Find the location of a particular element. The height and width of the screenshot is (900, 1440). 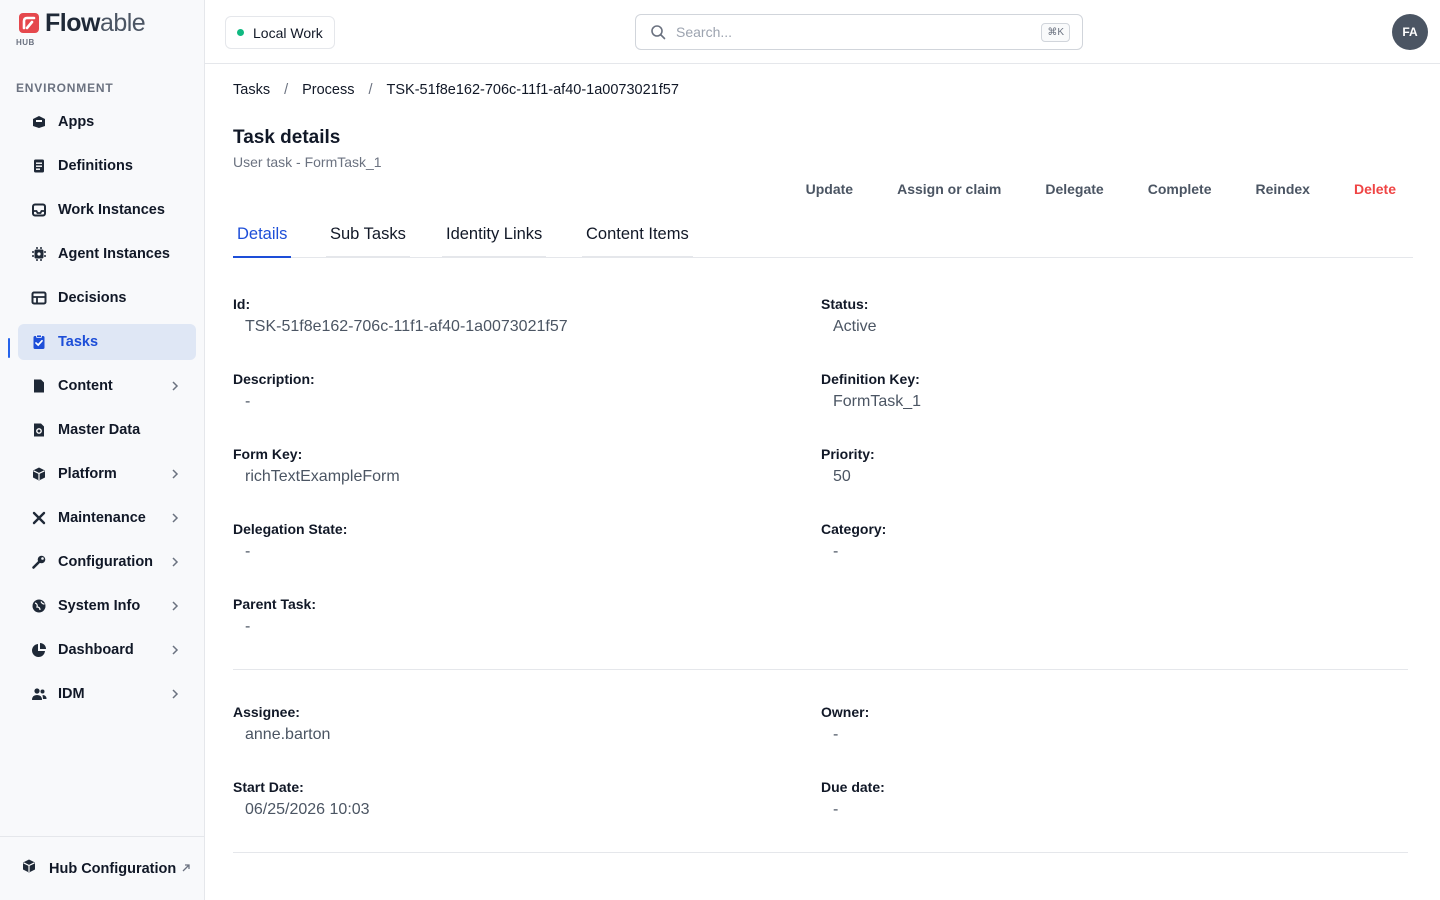

sidebar-item-content: Content is located at coordinates (107, 386).